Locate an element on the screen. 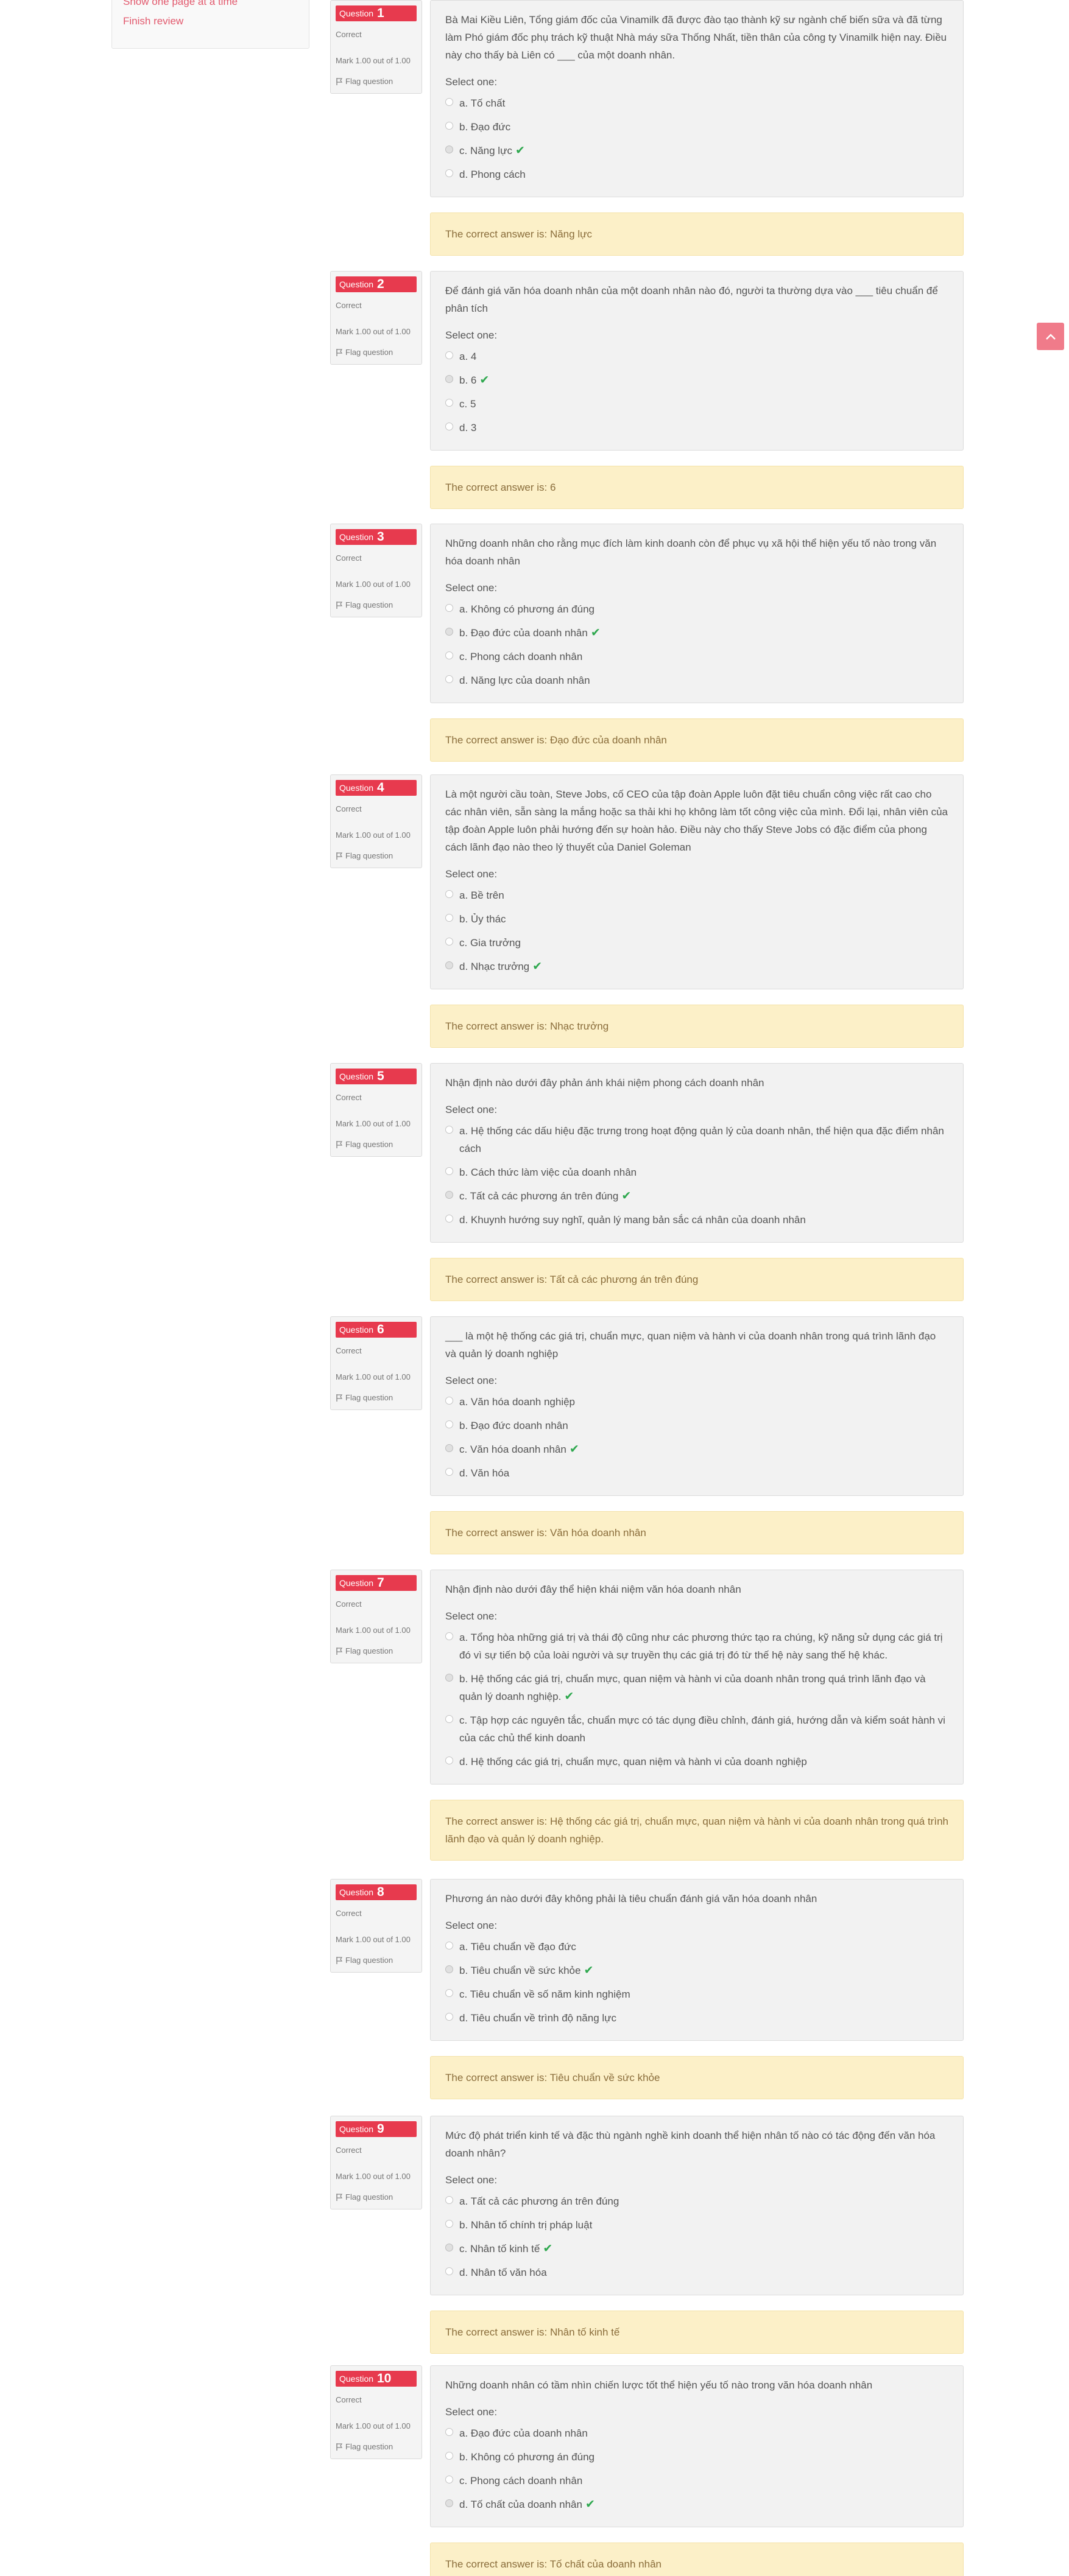 The height and width of the screenshot is (2576, 1069). show-one-page-link: Show one page at a time is located at coordinates (180, 4).